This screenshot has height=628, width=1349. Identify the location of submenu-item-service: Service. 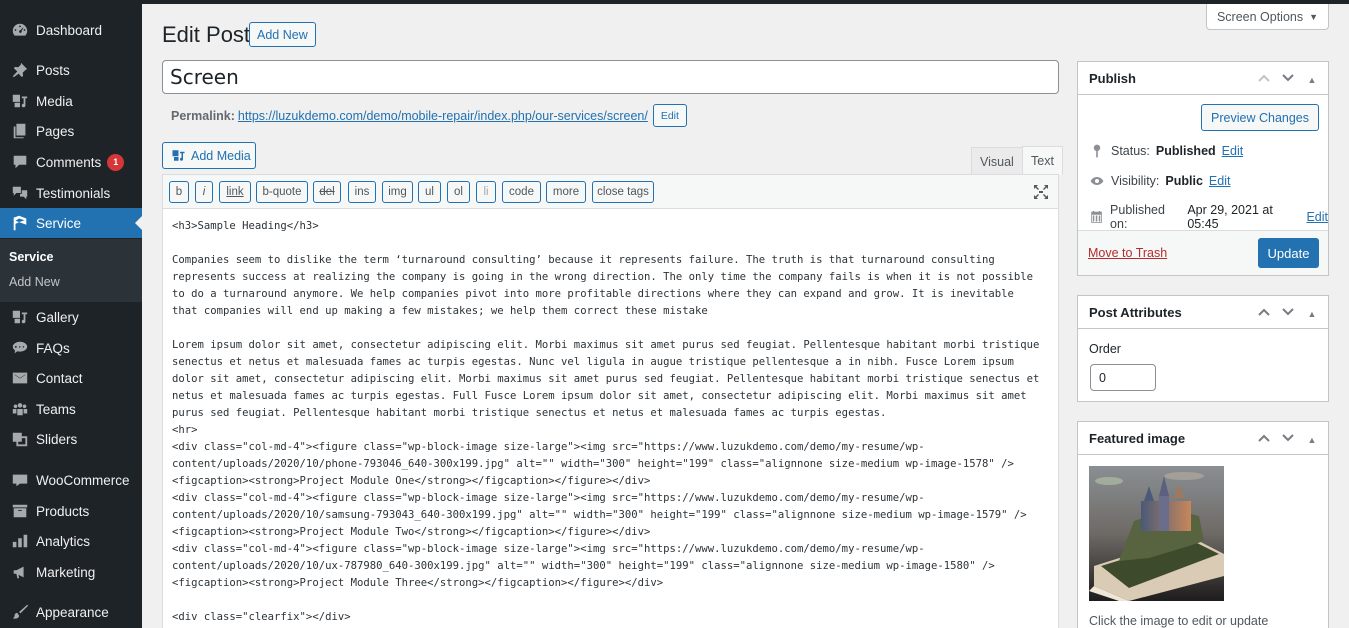
(31, 257).